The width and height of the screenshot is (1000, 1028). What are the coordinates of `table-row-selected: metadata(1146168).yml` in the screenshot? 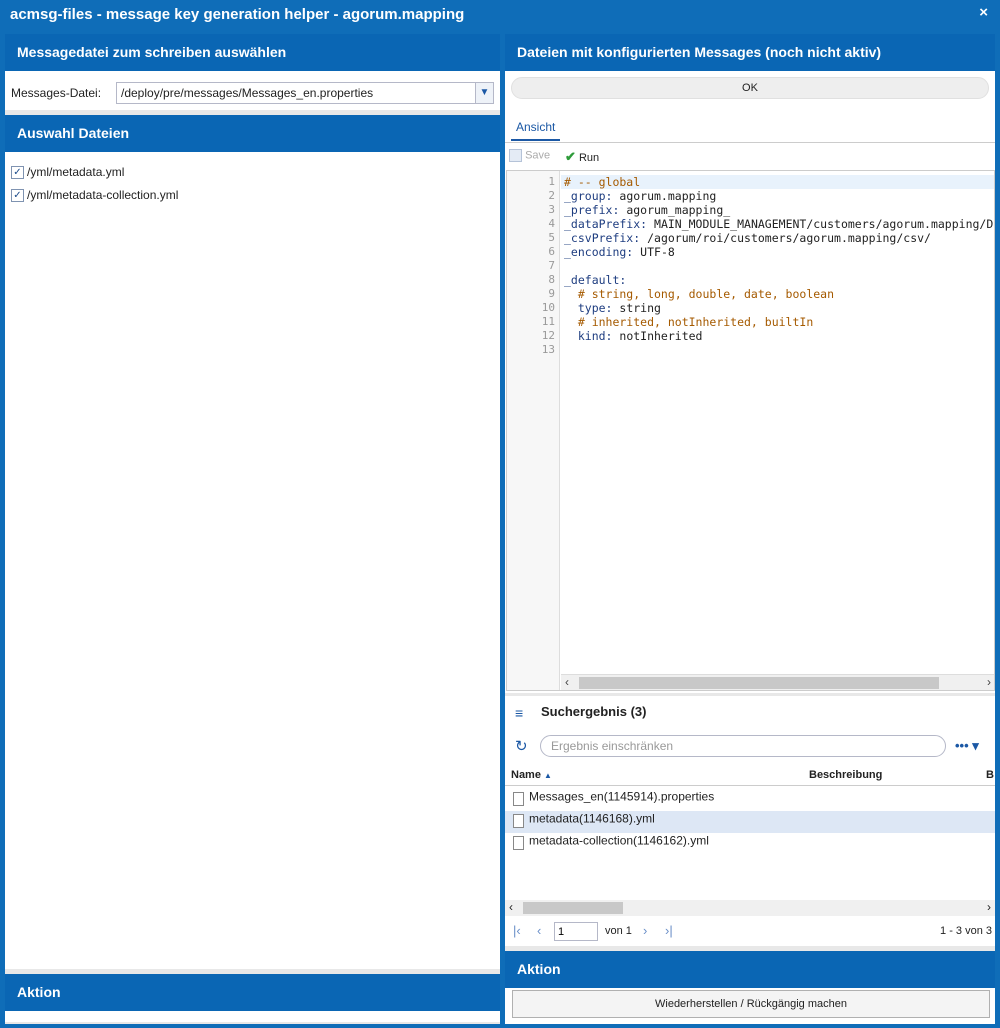 It's located at (750, 822).